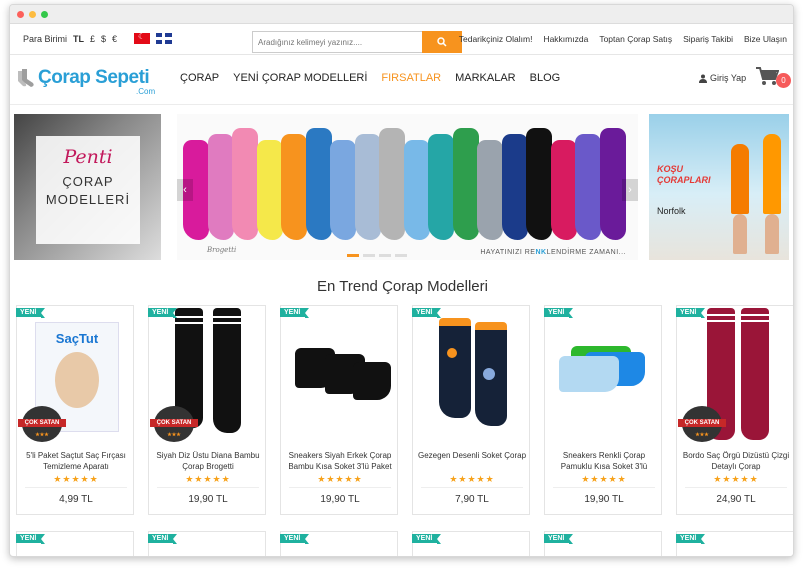 The image size is (803, 574). Describe the element at coordinates (26, 78) in the screenshot. I see `sock-logo-icon` at that location.